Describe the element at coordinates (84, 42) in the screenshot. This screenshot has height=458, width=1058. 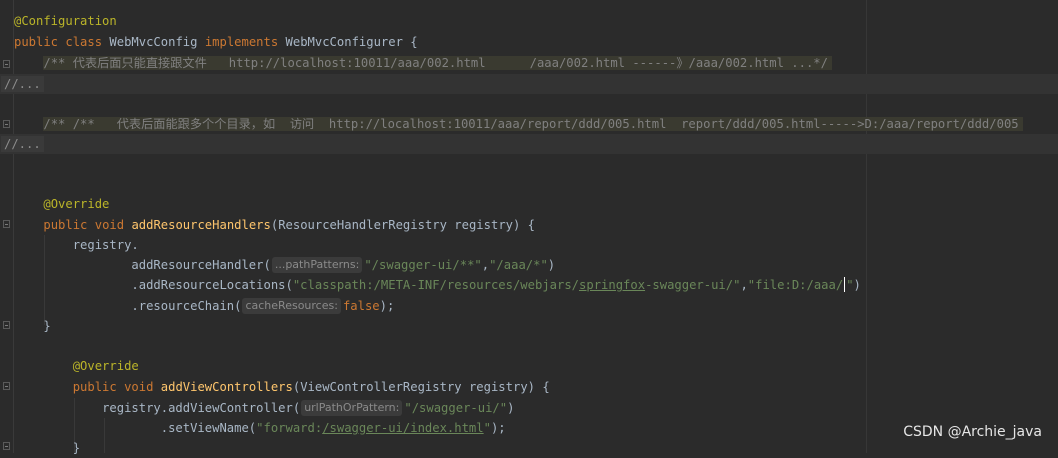
I see `keyword: class` at that location.